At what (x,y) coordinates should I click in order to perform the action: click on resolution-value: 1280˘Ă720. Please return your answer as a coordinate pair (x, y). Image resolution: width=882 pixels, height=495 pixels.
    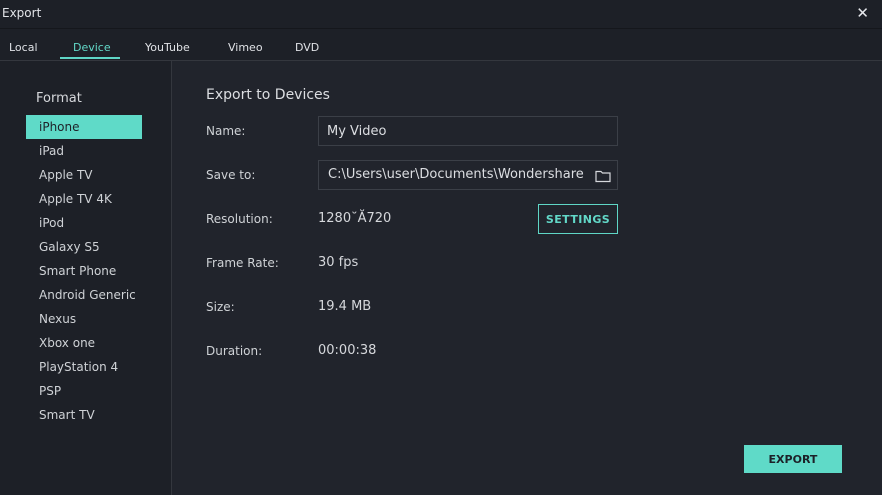
    Looking at the image, I should click on (355, 218).